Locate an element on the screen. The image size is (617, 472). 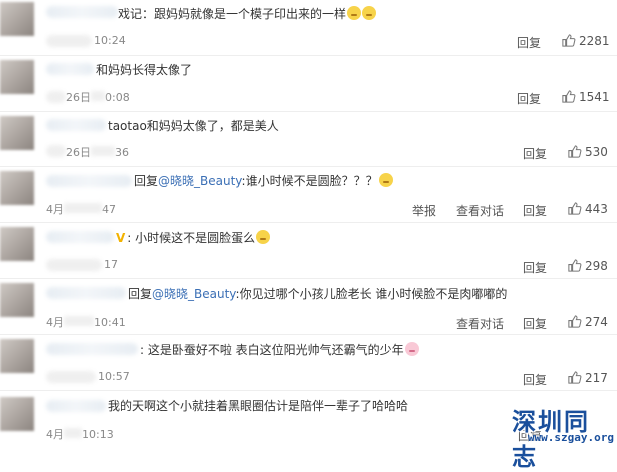
comment-text: : 这是卧蚕好不啦 表白这位阳光帅气还霸气的少年 is located at coordinates (279, 349).